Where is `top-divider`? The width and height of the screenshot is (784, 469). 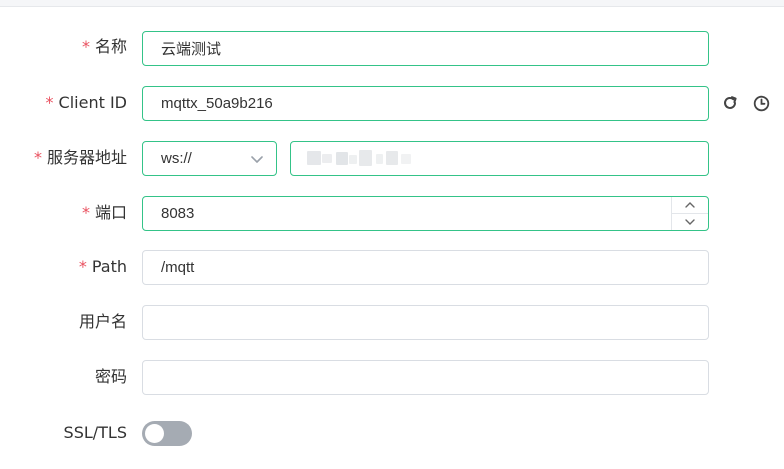
top-divider is located at coordinates (392, 3).